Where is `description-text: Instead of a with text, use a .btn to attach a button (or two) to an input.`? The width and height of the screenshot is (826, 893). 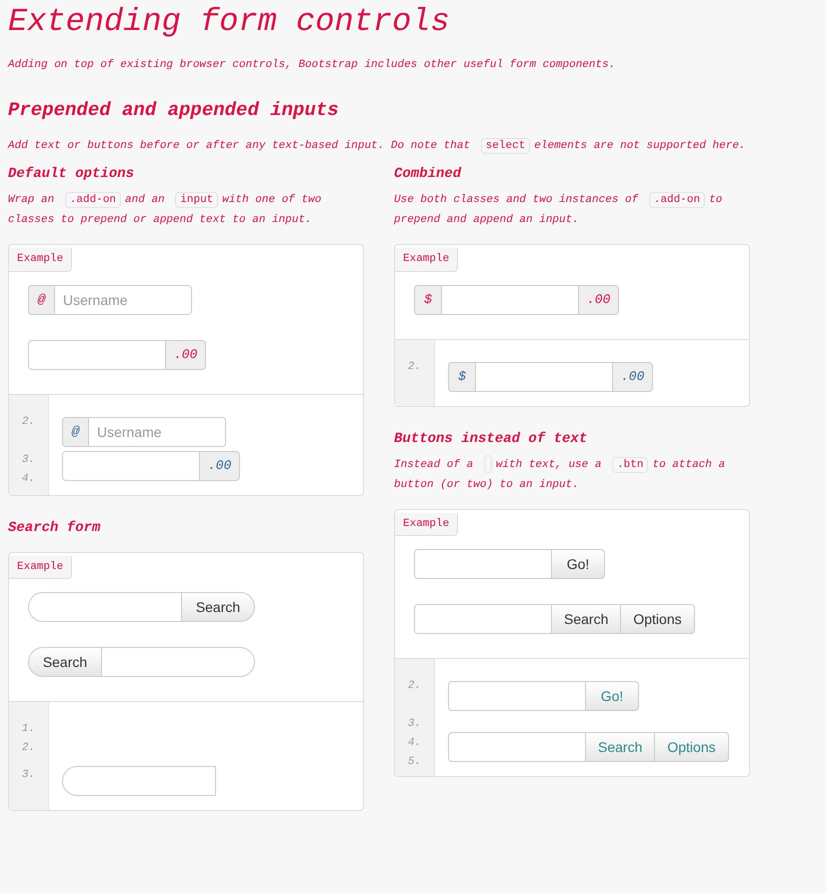 description-text: Instead of a with text, use a .btn to attach a button (or two) to an input. is located at coordinates (572, 474).